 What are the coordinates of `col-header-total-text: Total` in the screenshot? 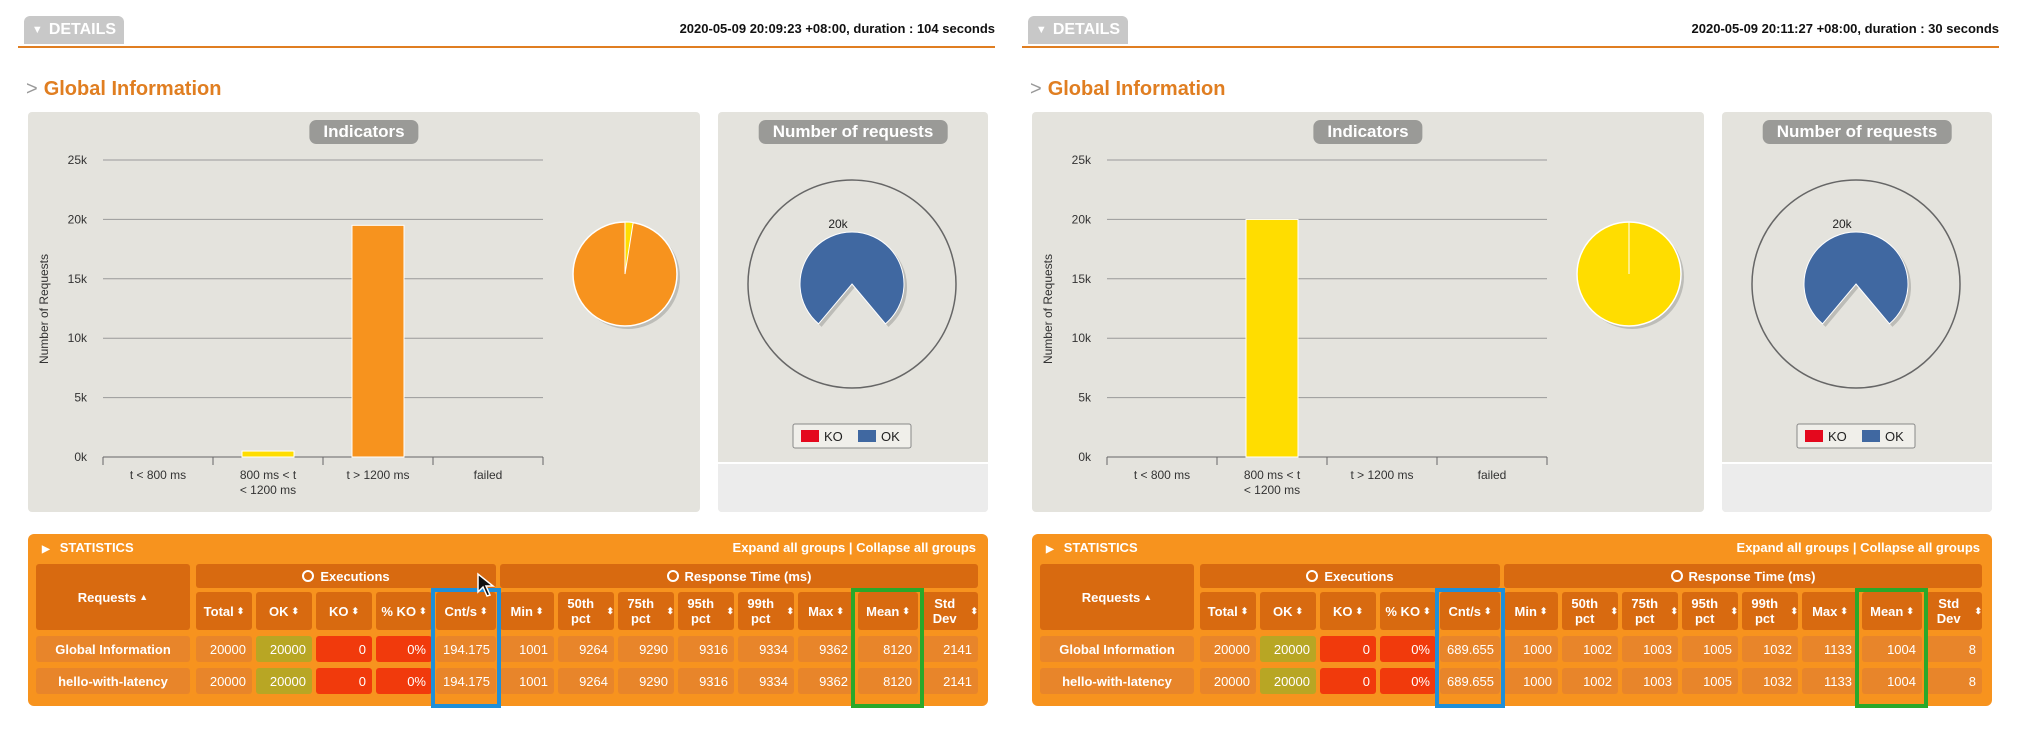 It's located at (218, 611).